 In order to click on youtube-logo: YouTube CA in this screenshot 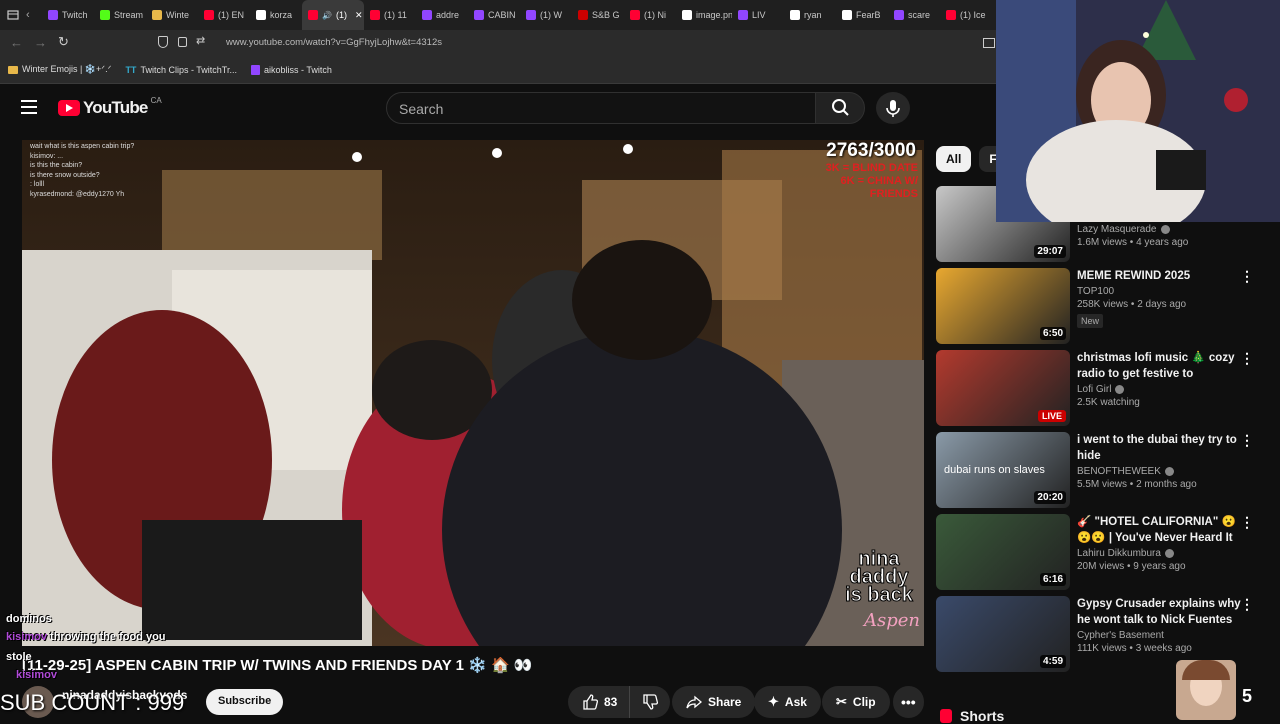, I will do `click(110, 107)`.